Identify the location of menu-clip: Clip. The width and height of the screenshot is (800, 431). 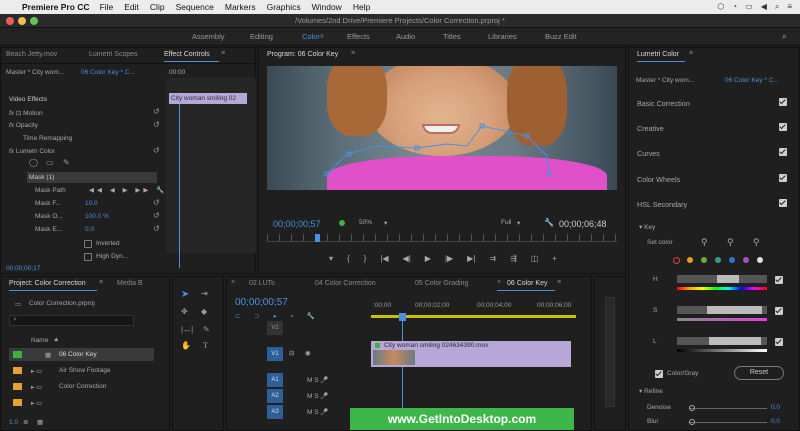
(157, 7).